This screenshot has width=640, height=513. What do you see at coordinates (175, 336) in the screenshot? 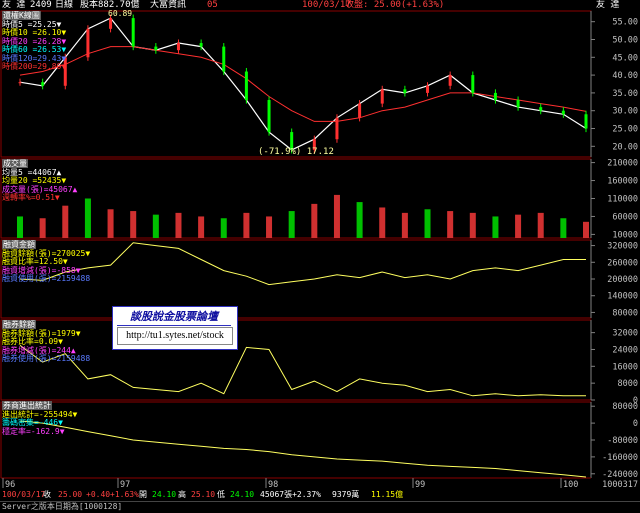
I see `forum-banner-url: http://tu1.sytes.net/stock` at bounding box center [175, 336].